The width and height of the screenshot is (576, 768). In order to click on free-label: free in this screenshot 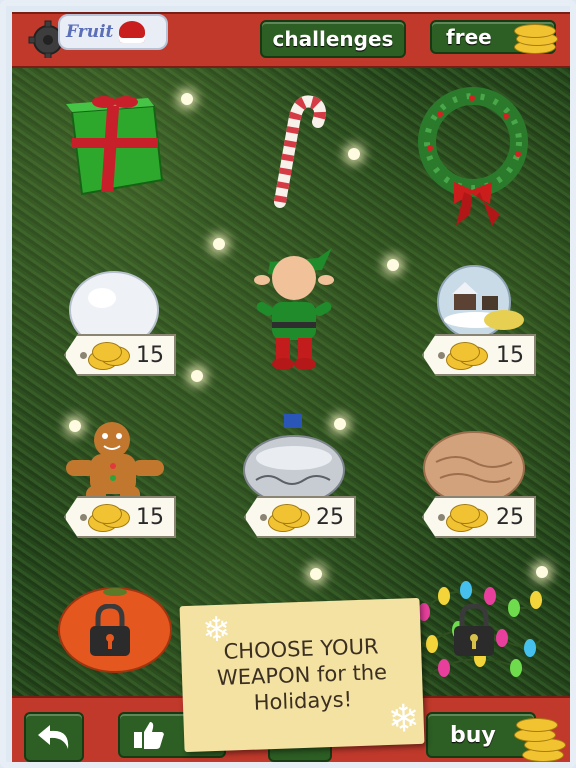, I will do `click(469, 37)`.